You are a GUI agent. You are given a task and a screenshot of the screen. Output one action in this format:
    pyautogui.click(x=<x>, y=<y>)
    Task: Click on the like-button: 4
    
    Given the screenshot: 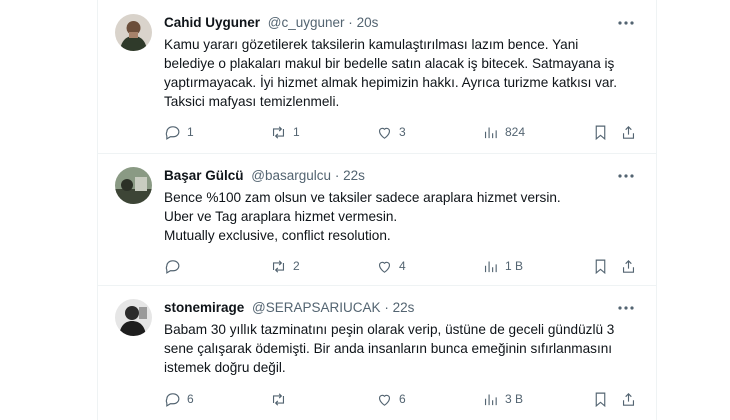 What is the action you would take?
    pyautogui.click(x=391, y=266)
    